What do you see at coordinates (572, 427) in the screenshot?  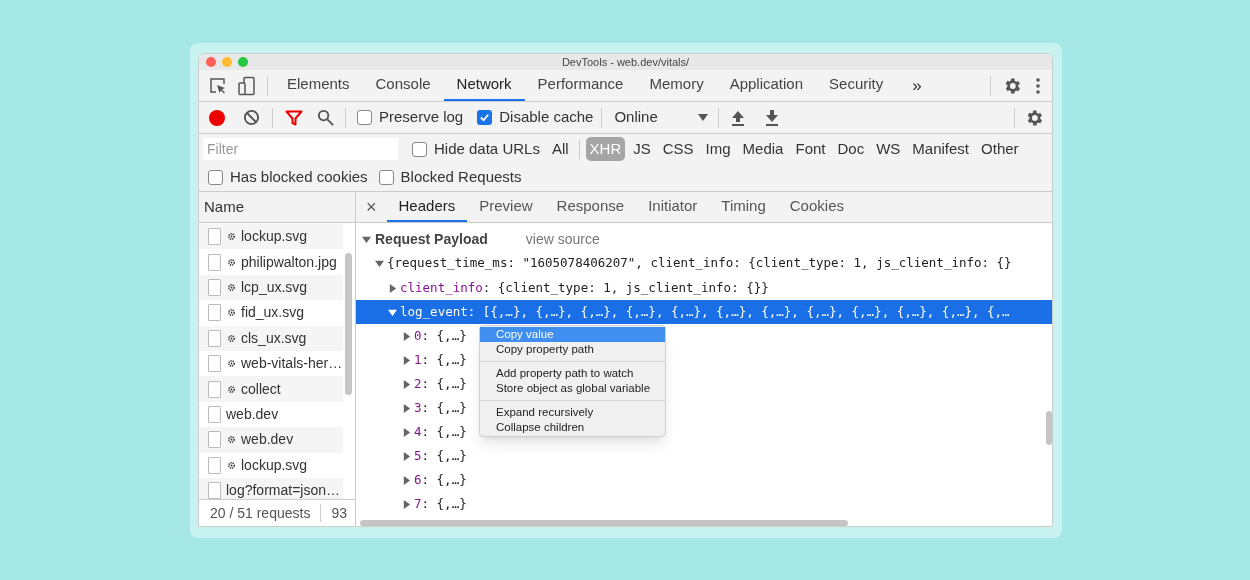 I see `menu-item: Collapse children` at bounding box center [572, 427].